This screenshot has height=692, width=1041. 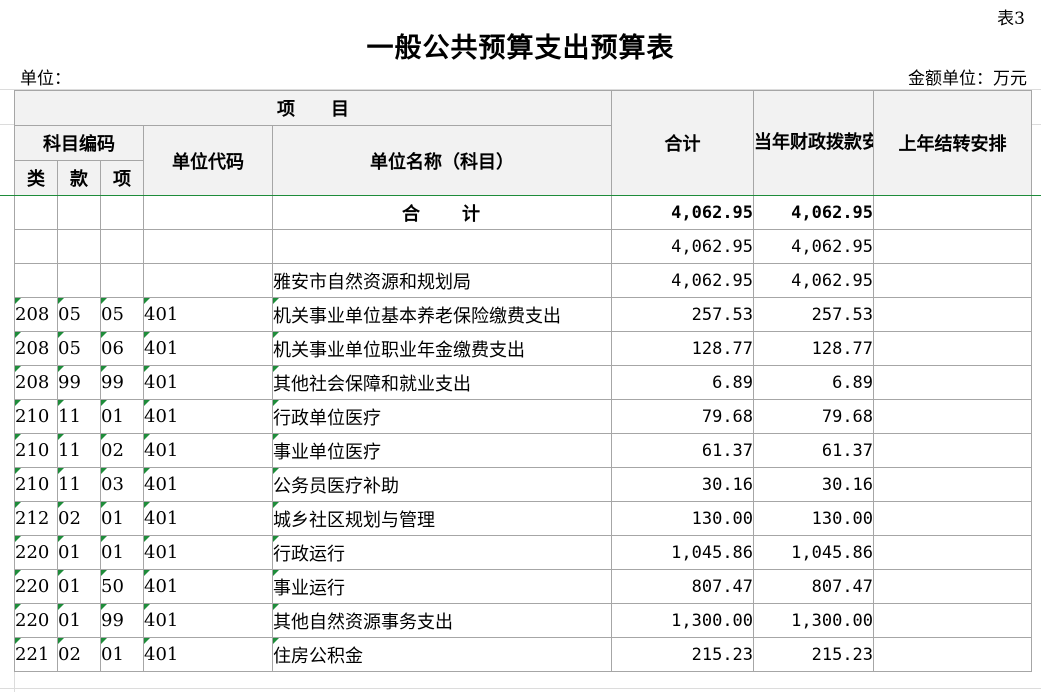 What do you see at coordinates (523, 416) in the screenshot?
I see `table-row: 210 11 01 401 行政单位医疗 79.68 79.68` at bounding box center [523, 416].